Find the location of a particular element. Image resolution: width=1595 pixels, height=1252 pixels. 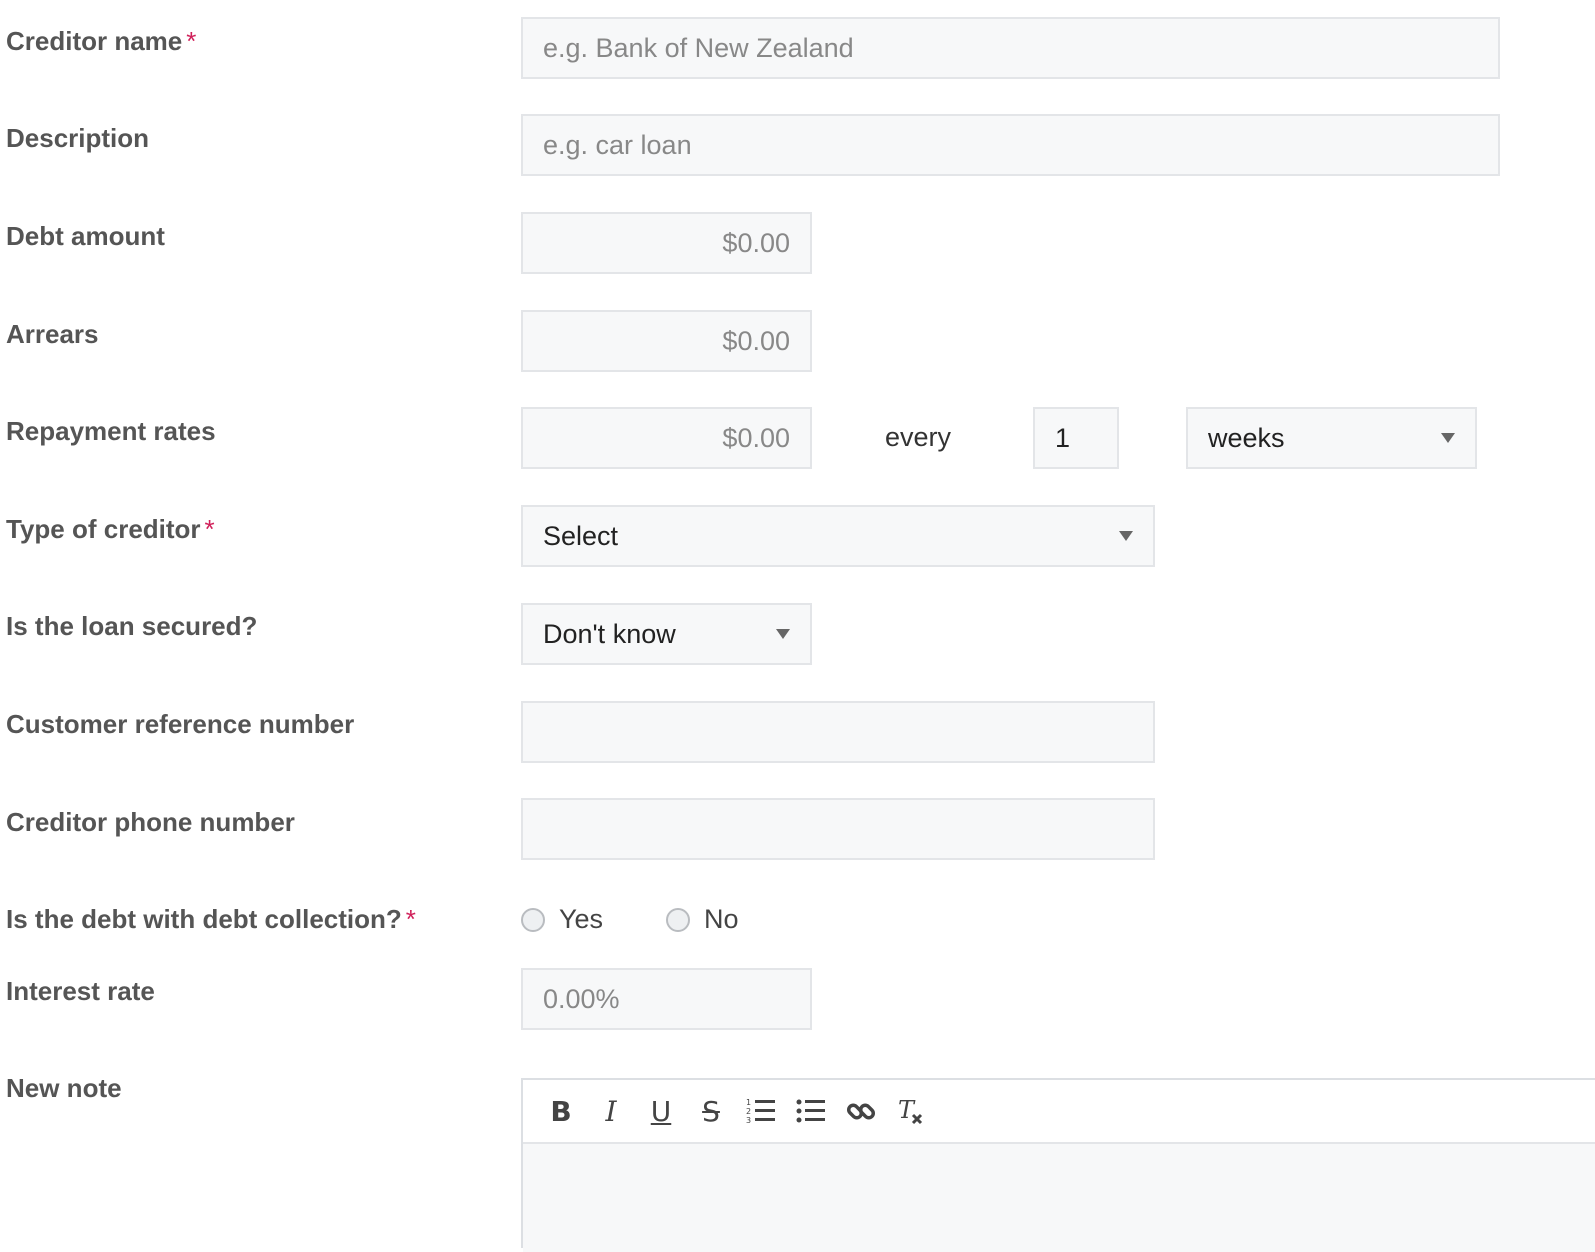

radio-yes is located at coordinates (533, 919).